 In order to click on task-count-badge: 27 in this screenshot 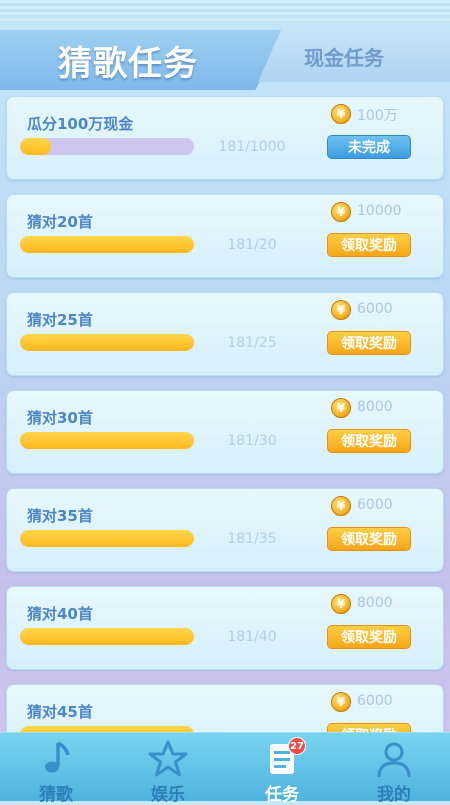, I will do `click(297, 746)`.